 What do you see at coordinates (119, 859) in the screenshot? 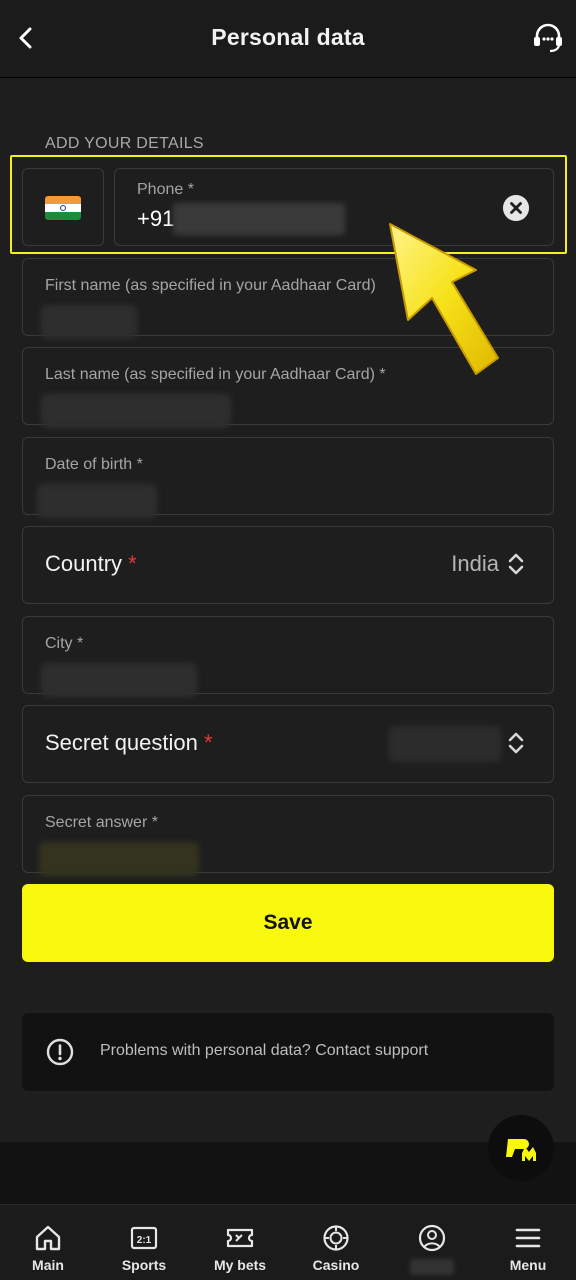
I see `secret-answer-value-redacted` at bounding box center [119, 859].